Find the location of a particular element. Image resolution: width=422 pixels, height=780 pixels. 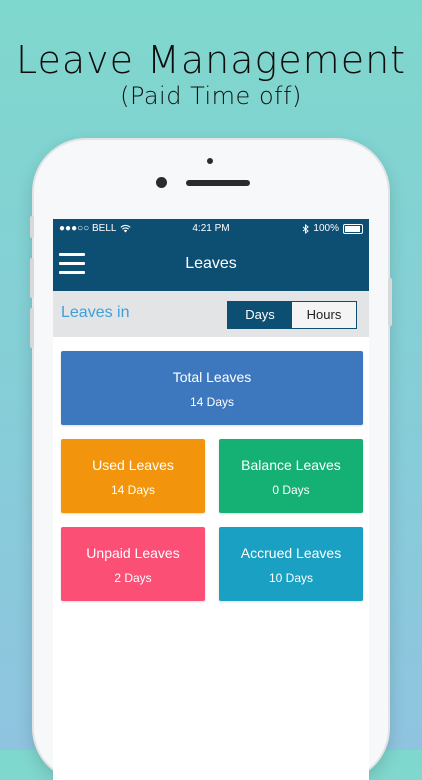

card-value: 2 Days is located at coordinates (133, 578).